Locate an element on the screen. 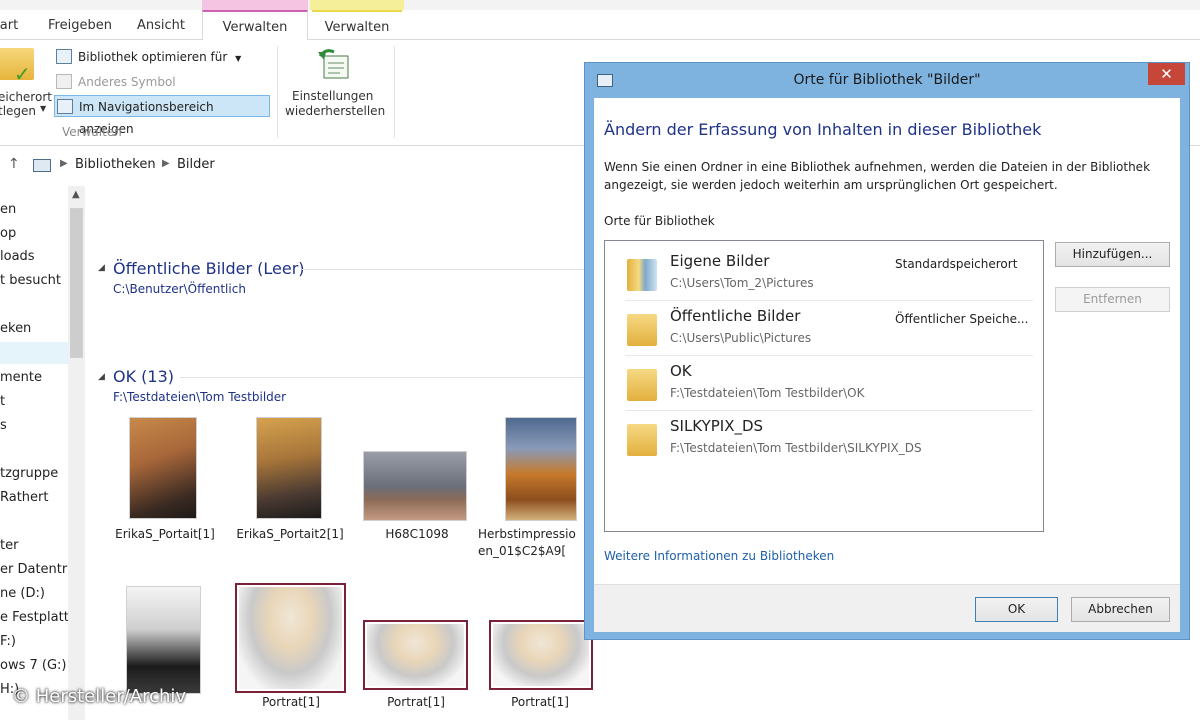 This screenshot has width=1200, height=720. optimize-library-button: Bibliothek optimieren für ▼ is located at coordinates (147, 57).